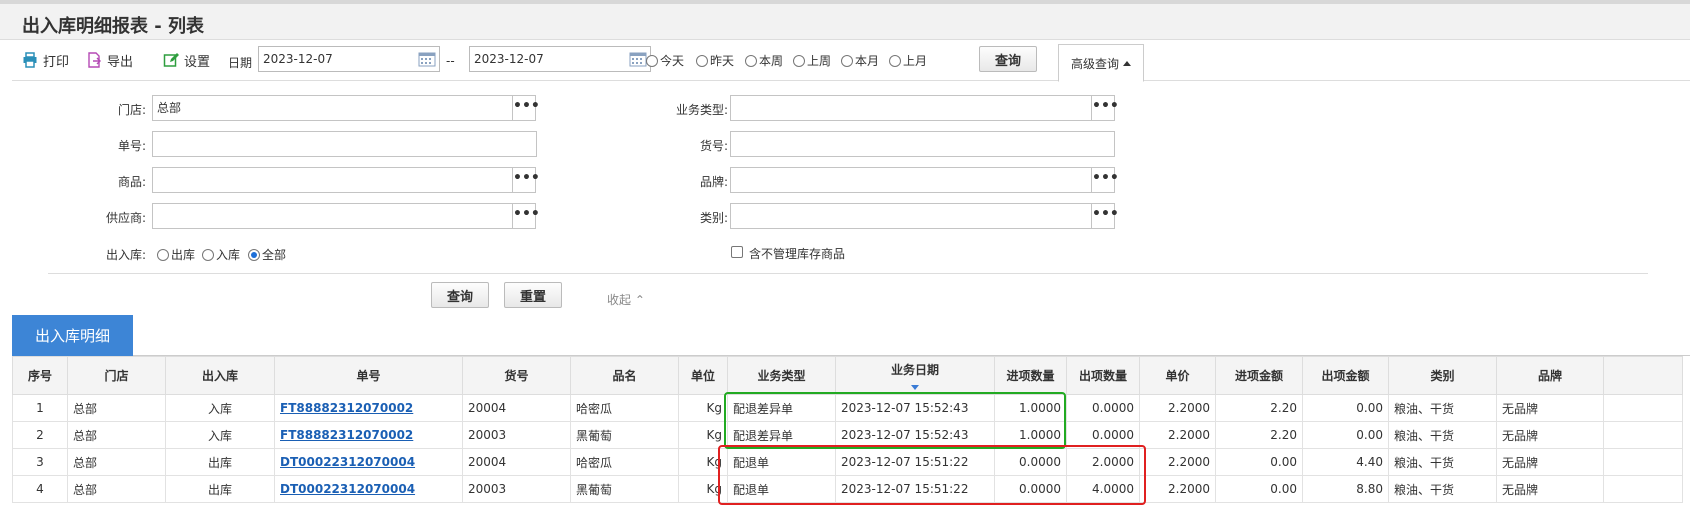  Describe the element at coordinates (1030, 375) in the screenshot. I see `column-header: 进项数量` at that location.